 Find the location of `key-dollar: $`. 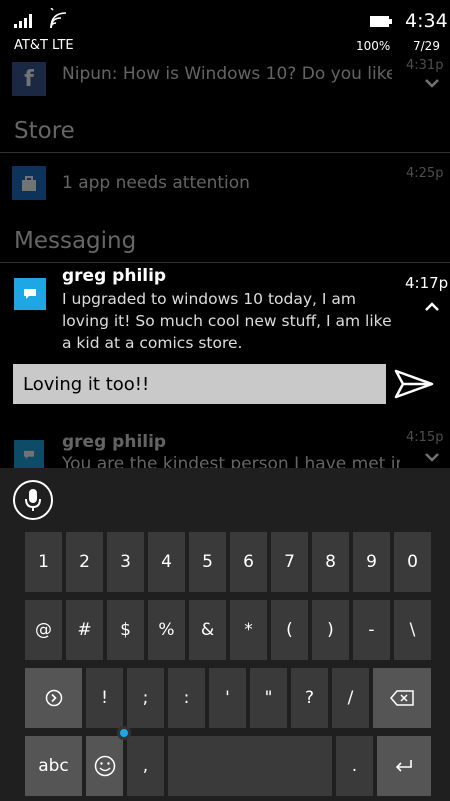

key-dollar: $ is located at coordinates (125, 630).